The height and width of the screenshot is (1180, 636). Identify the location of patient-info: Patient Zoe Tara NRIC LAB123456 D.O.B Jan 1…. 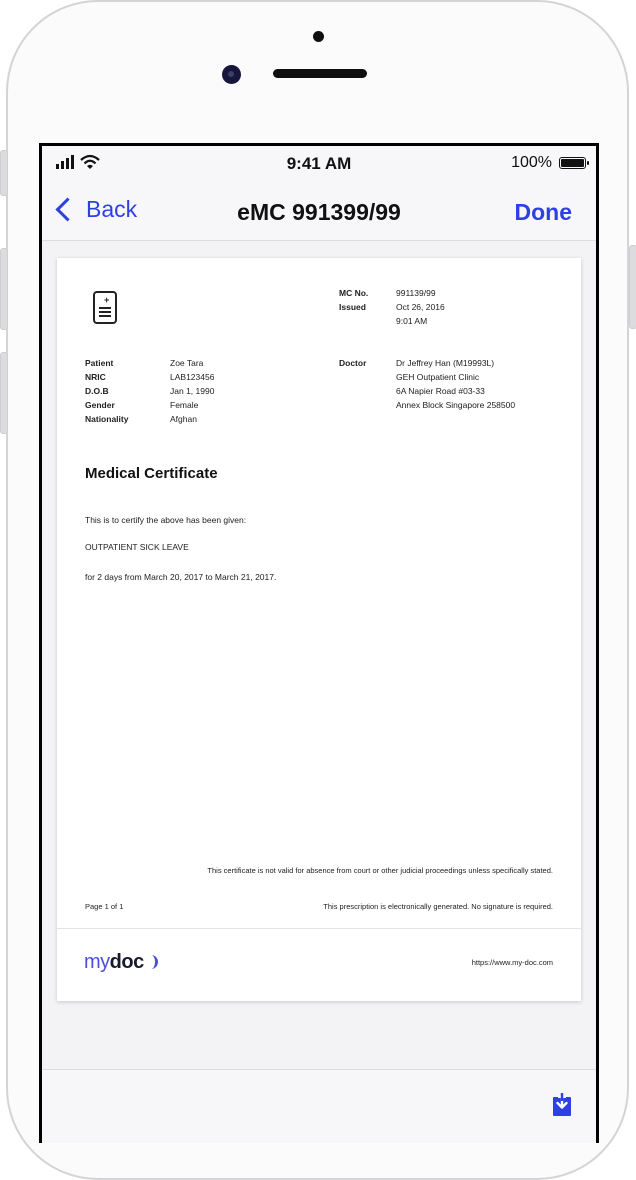
(149, 391).